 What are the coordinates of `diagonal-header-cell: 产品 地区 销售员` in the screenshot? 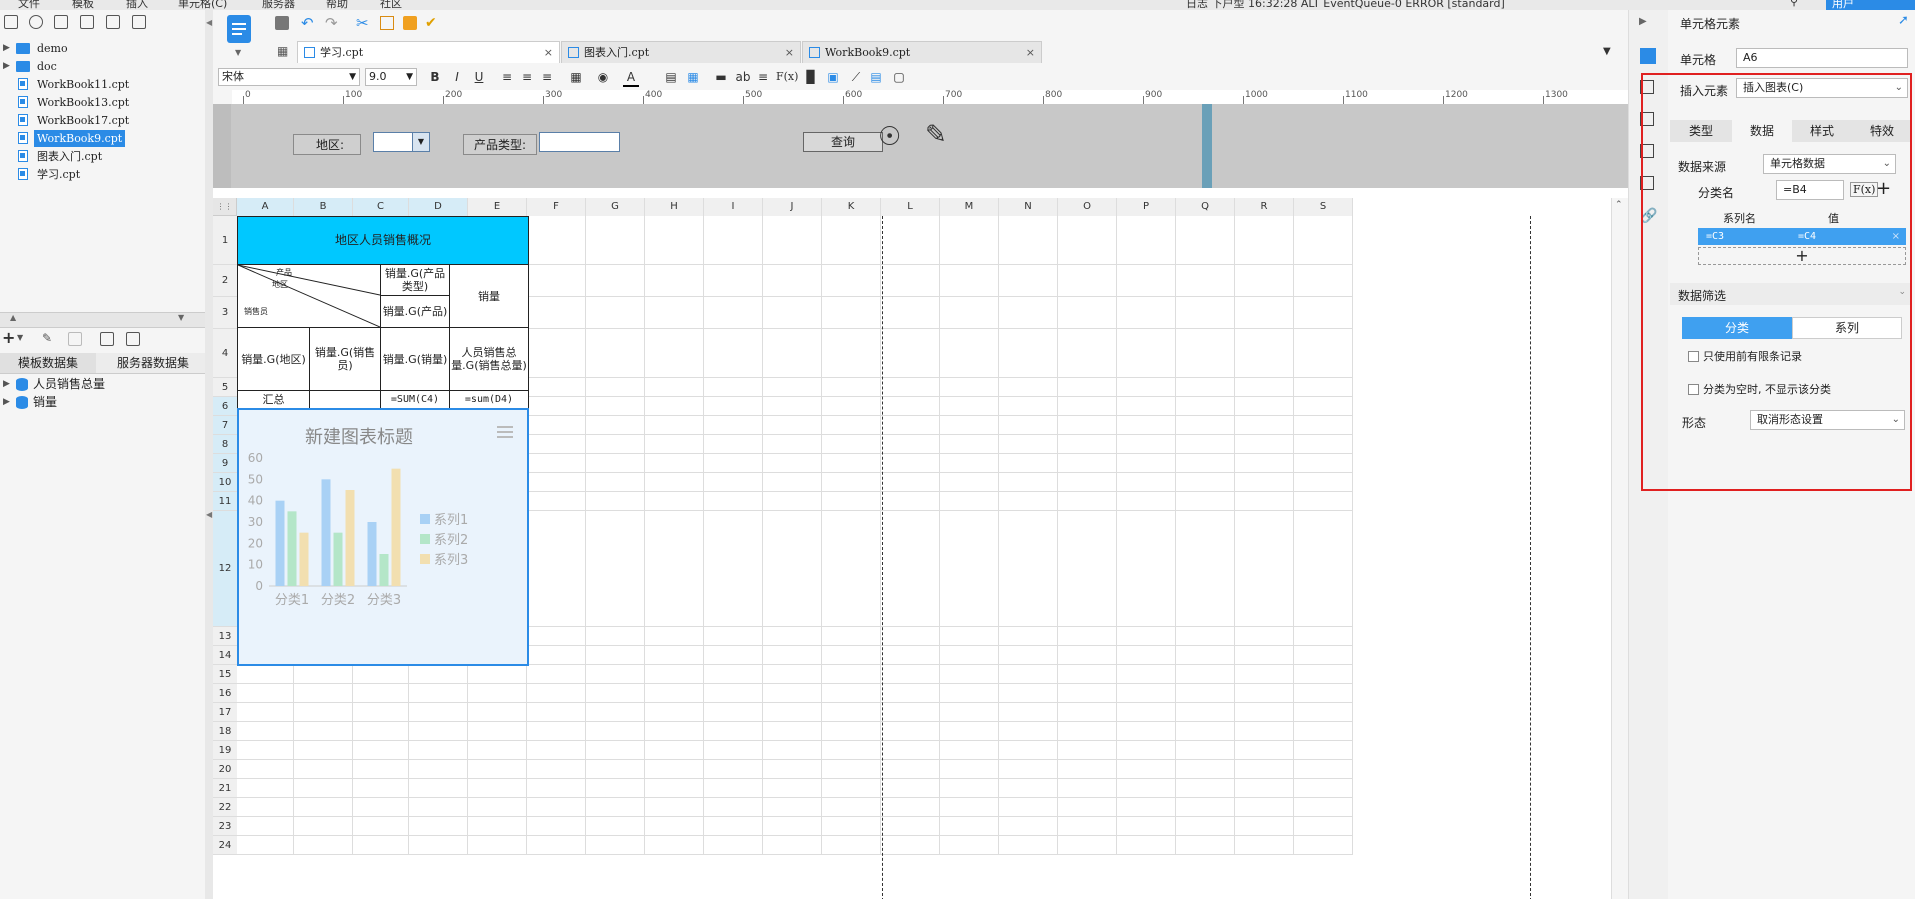 It's located at (309, 296).